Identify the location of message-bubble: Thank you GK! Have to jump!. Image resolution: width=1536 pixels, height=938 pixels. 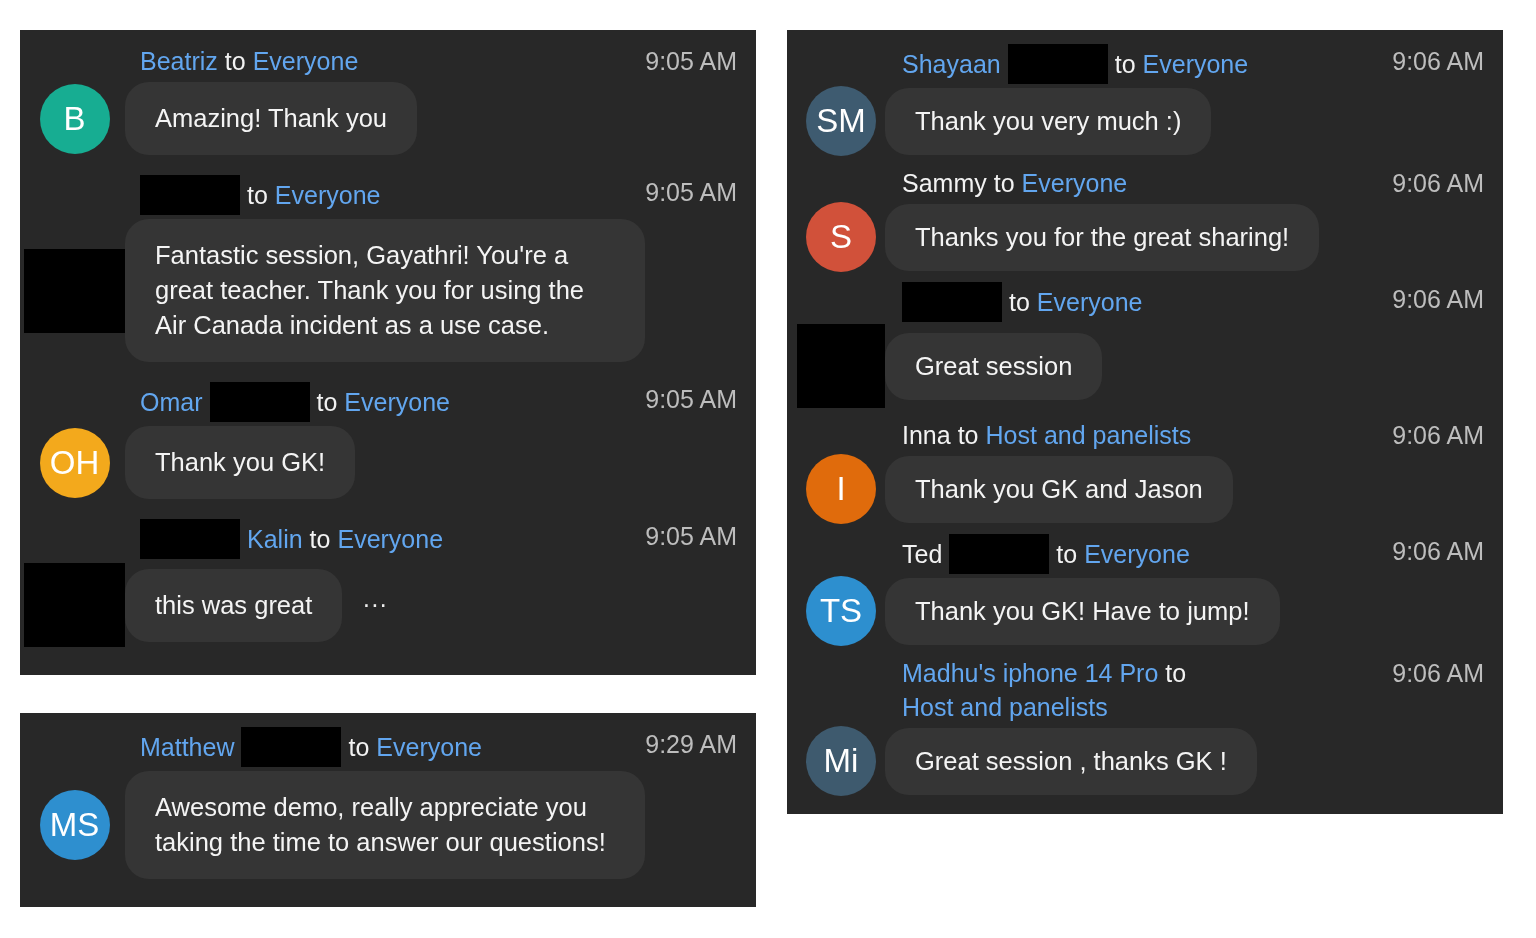
(1082, 611).